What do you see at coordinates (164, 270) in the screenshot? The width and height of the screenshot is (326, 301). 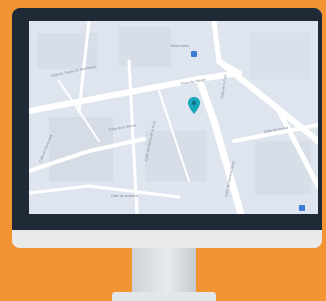 I see `monitor-stand` at bounding box center [164, 270].